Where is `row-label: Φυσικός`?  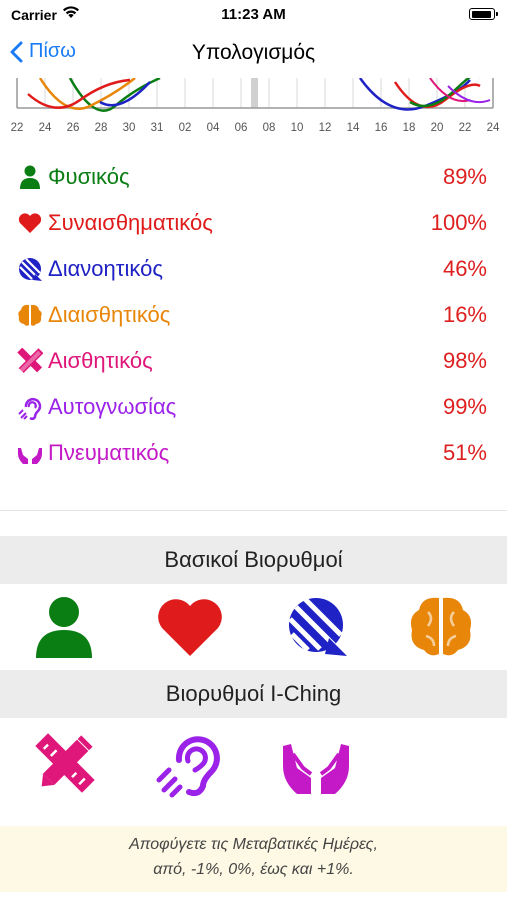
row-label: Φυσικός is located at coordinates (89, 176).